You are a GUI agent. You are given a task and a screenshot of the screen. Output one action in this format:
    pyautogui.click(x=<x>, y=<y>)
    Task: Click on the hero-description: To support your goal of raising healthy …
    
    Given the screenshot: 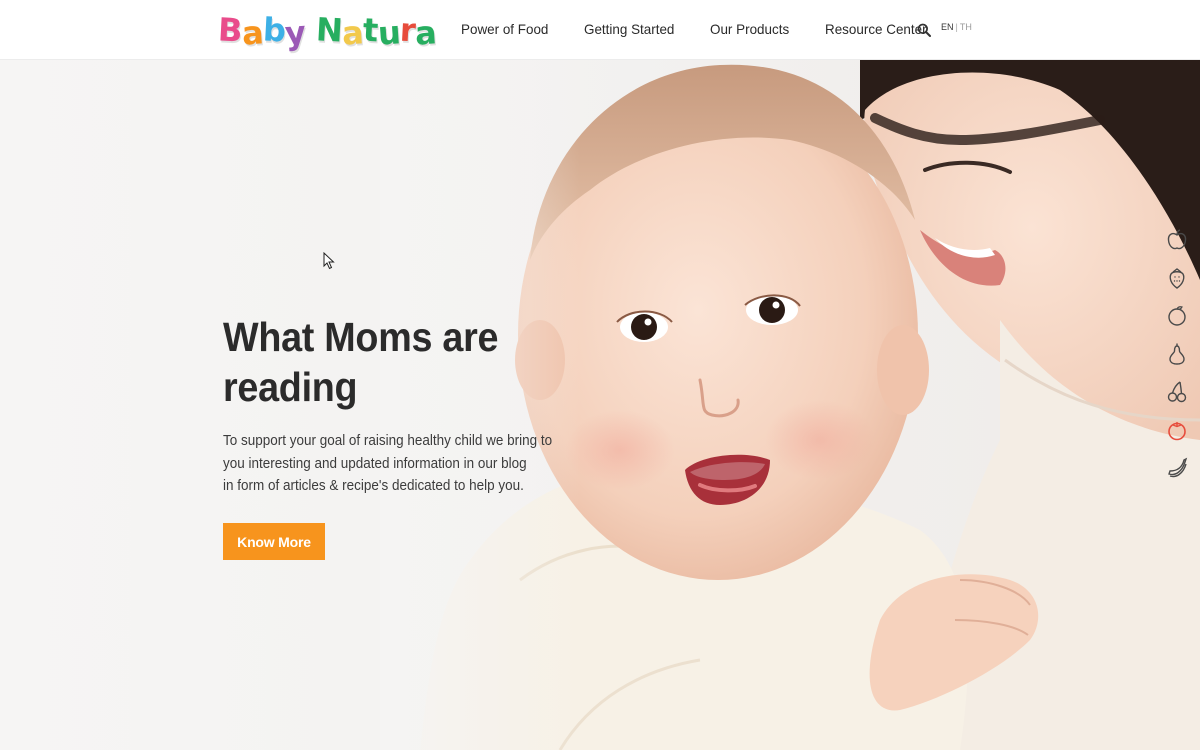 What is the action you would take?
    pyautogui.click(x=390, y=464)
    